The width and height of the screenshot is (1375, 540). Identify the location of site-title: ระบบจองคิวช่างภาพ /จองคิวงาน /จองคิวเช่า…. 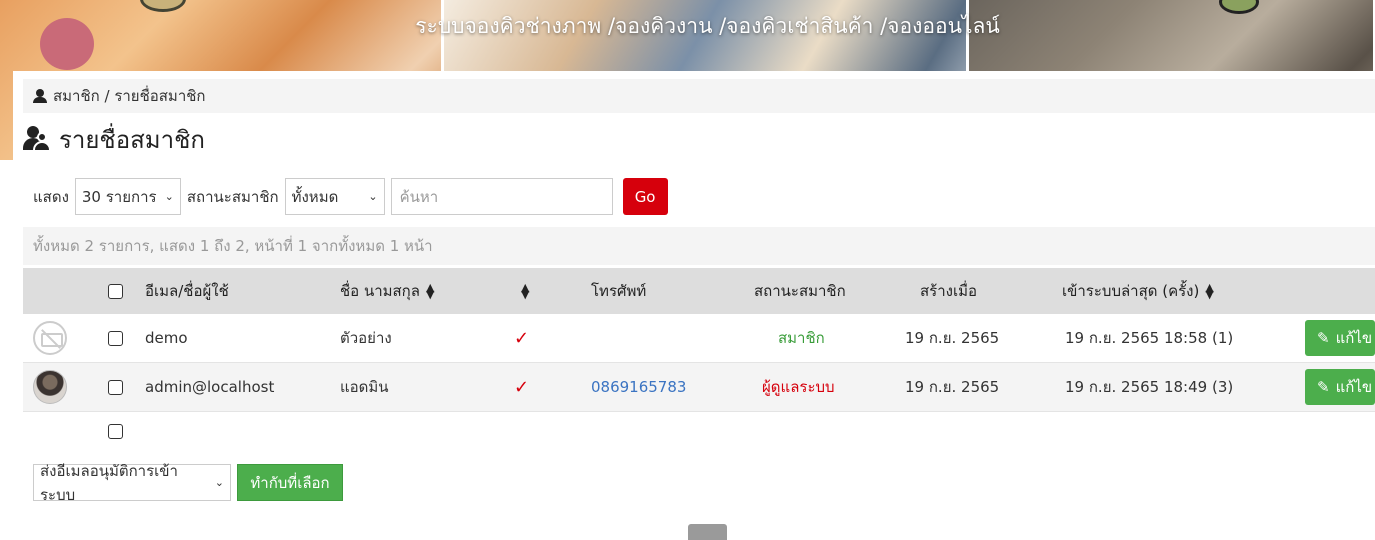
(707, 26).